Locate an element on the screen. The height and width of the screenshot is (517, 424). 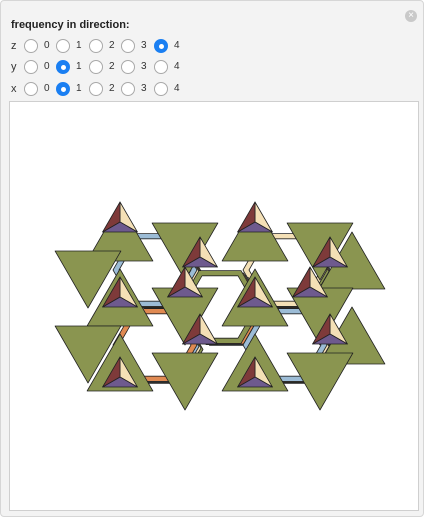
axis-label: z is located at coordinates (14, 46).